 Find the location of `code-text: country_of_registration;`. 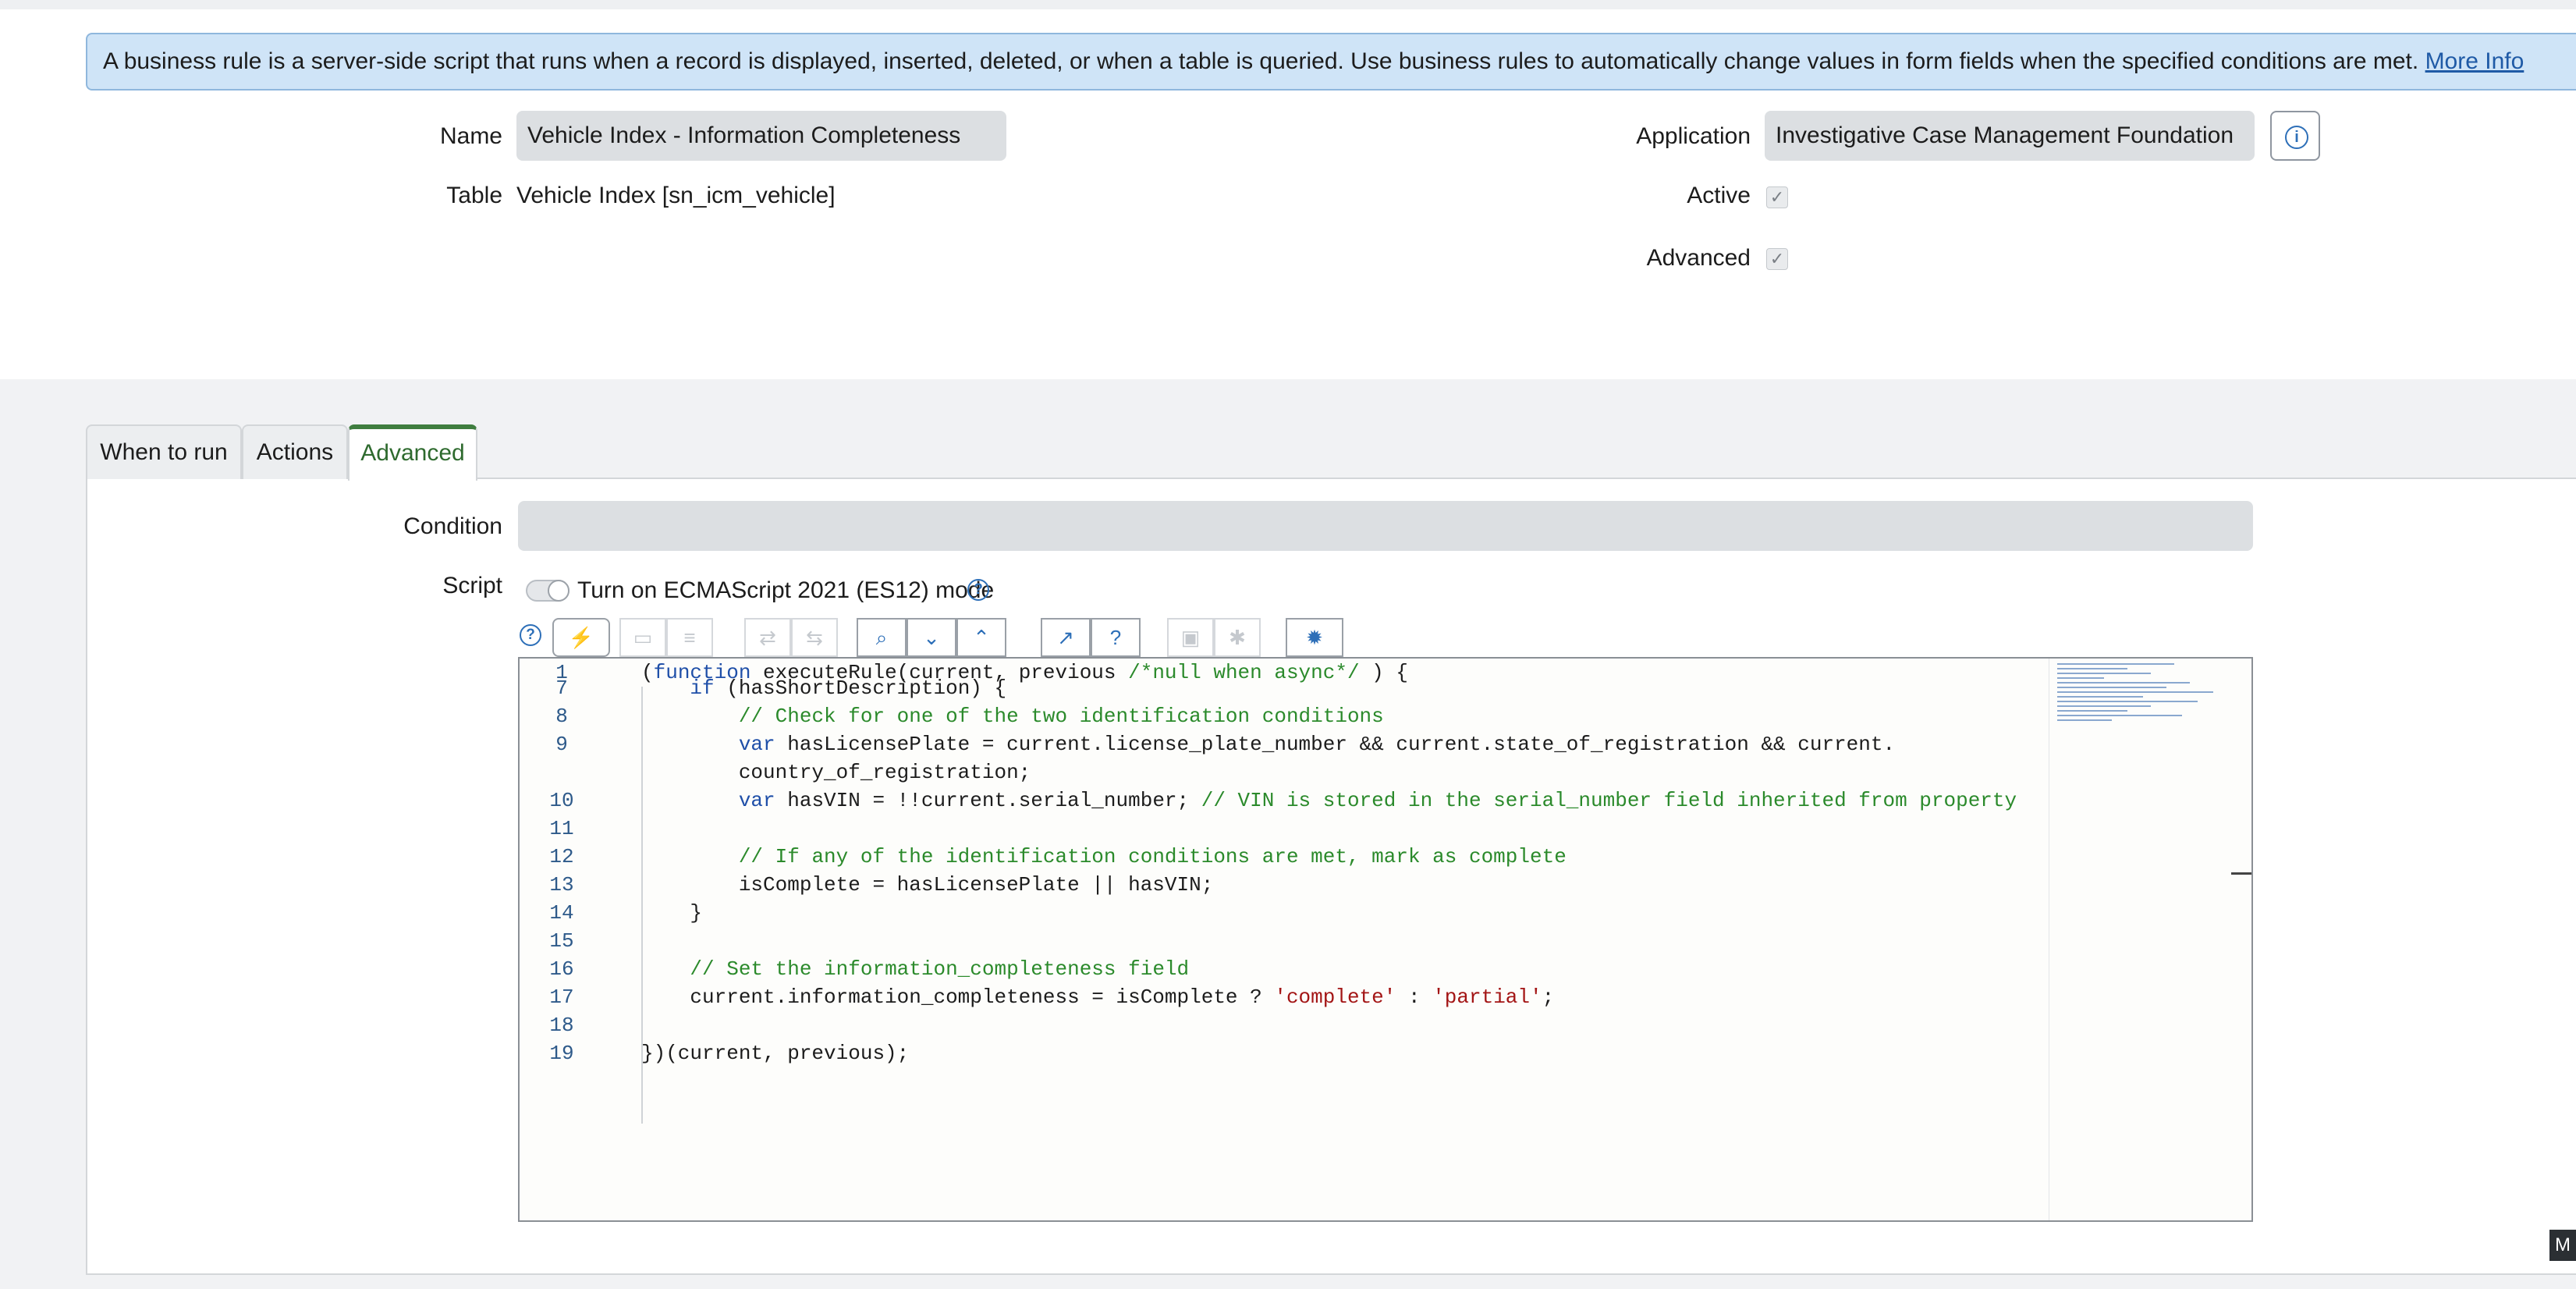

code-text: country_of_registration; is located at coordinates (836, 773).